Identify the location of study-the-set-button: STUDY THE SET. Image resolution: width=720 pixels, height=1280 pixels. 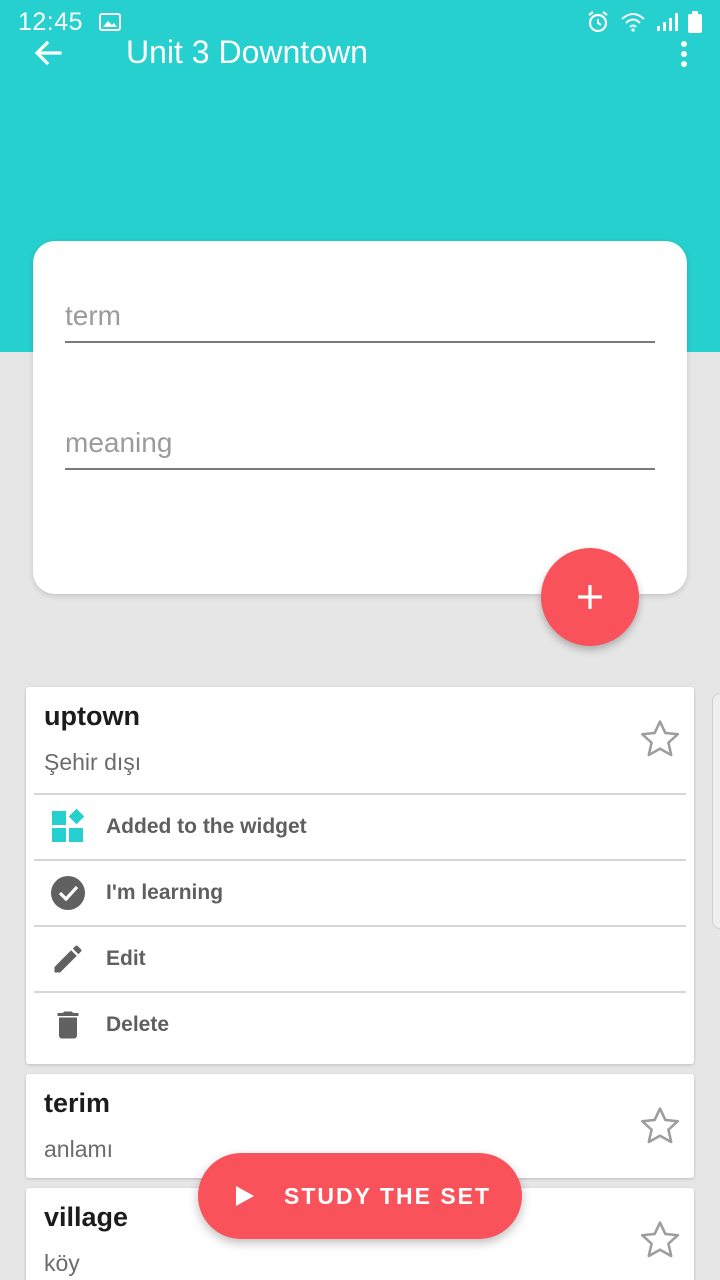
(360, 1196).